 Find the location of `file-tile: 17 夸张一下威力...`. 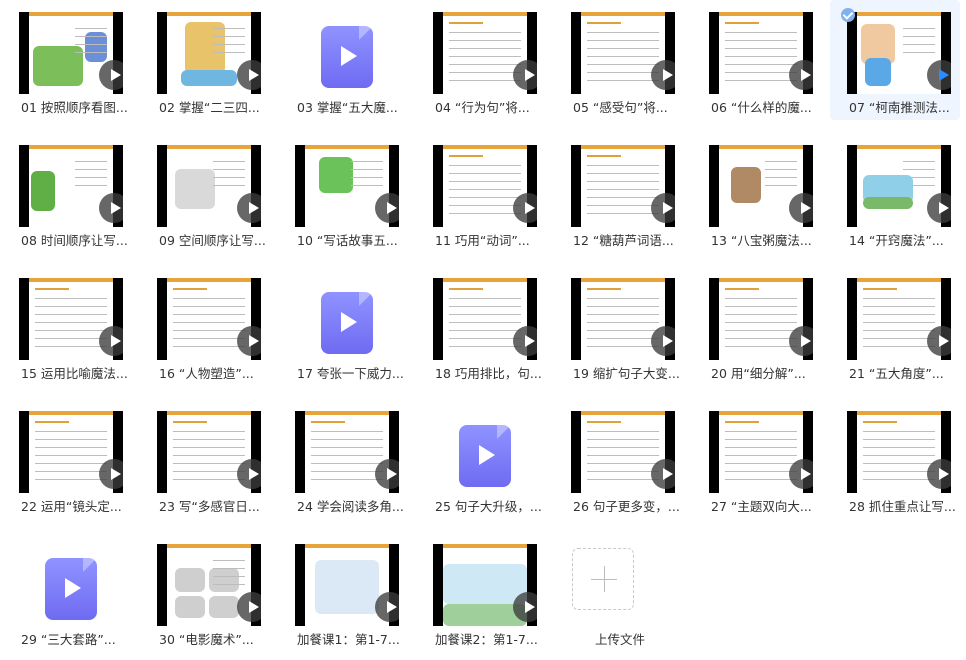

file-tile: 17 夸张一下威力... is located at coordinates (343, 326).